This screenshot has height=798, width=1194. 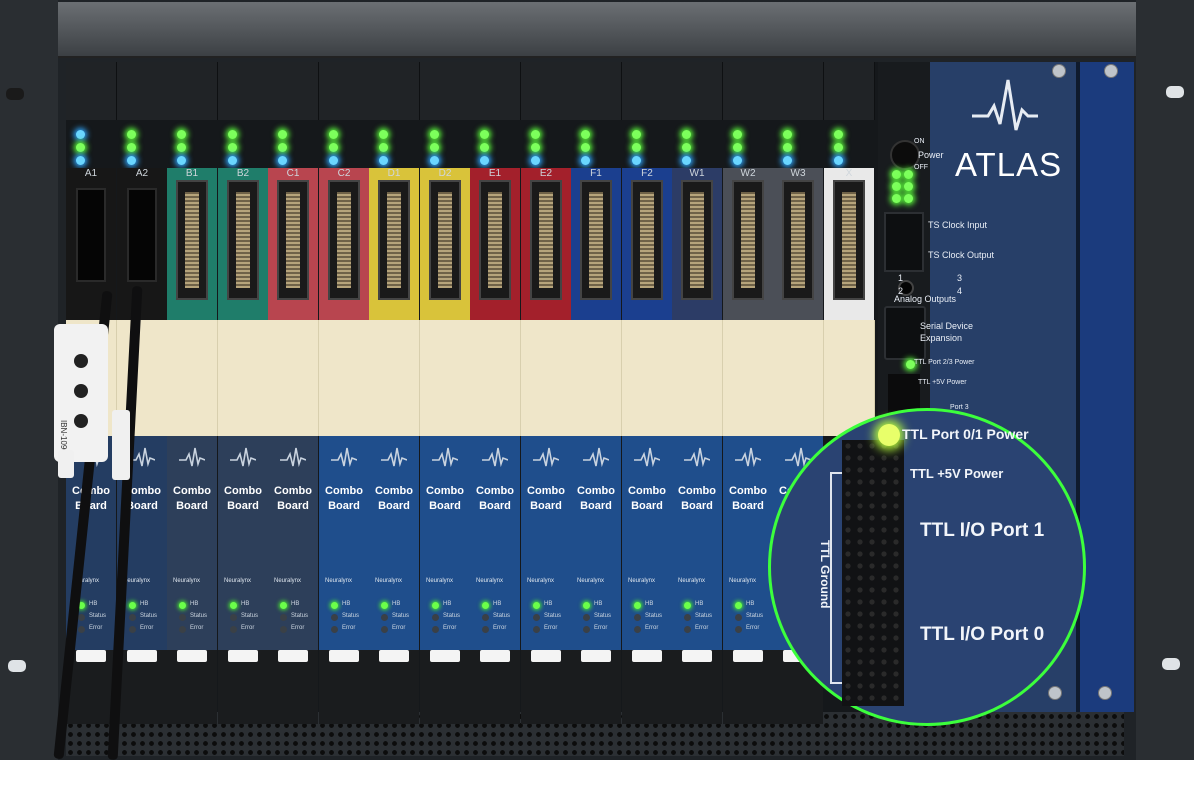 What do you see at coordinates (947, 326) in the screenshot?
I see `serial-device-label: Serial Device` at bounding box center [947, 326].